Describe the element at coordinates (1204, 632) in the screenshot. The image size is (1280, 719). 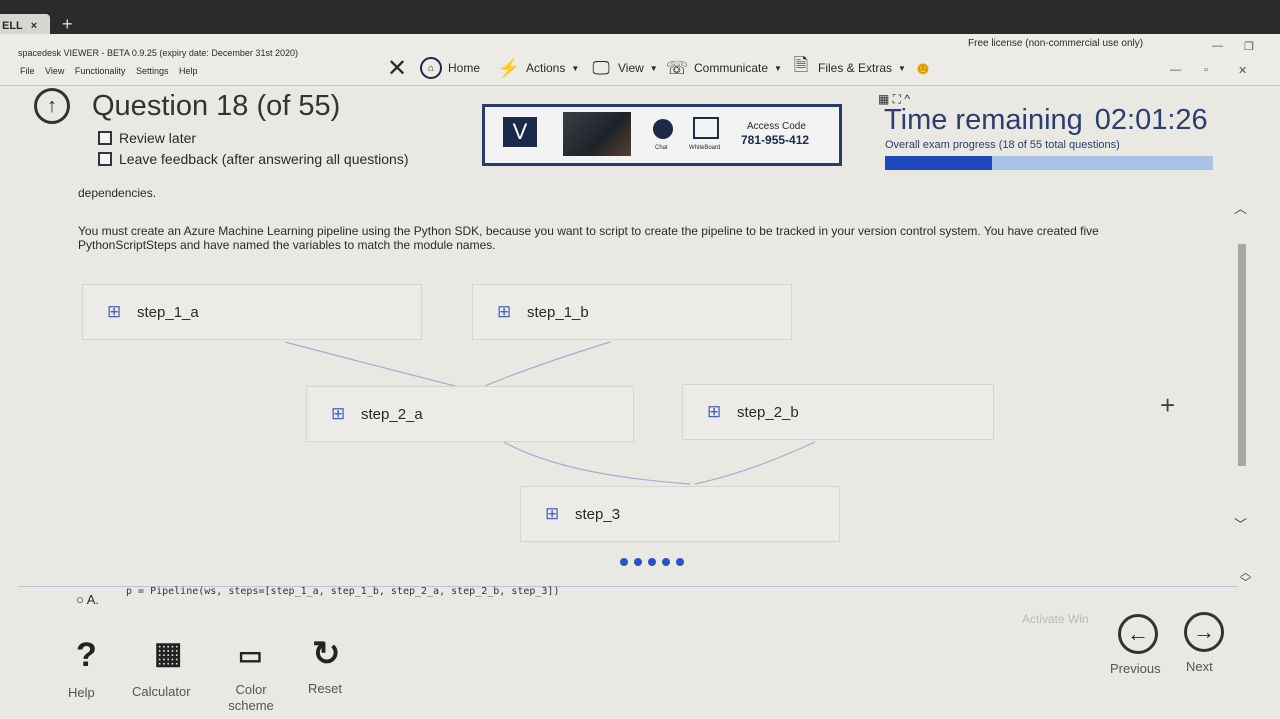
I see `next-arrow-icon: →` at that location.